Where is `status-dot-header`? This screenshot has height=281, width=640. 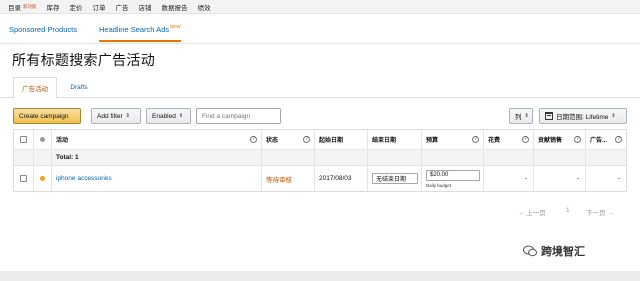 status-dot-header is located at coordinates (42, 139).